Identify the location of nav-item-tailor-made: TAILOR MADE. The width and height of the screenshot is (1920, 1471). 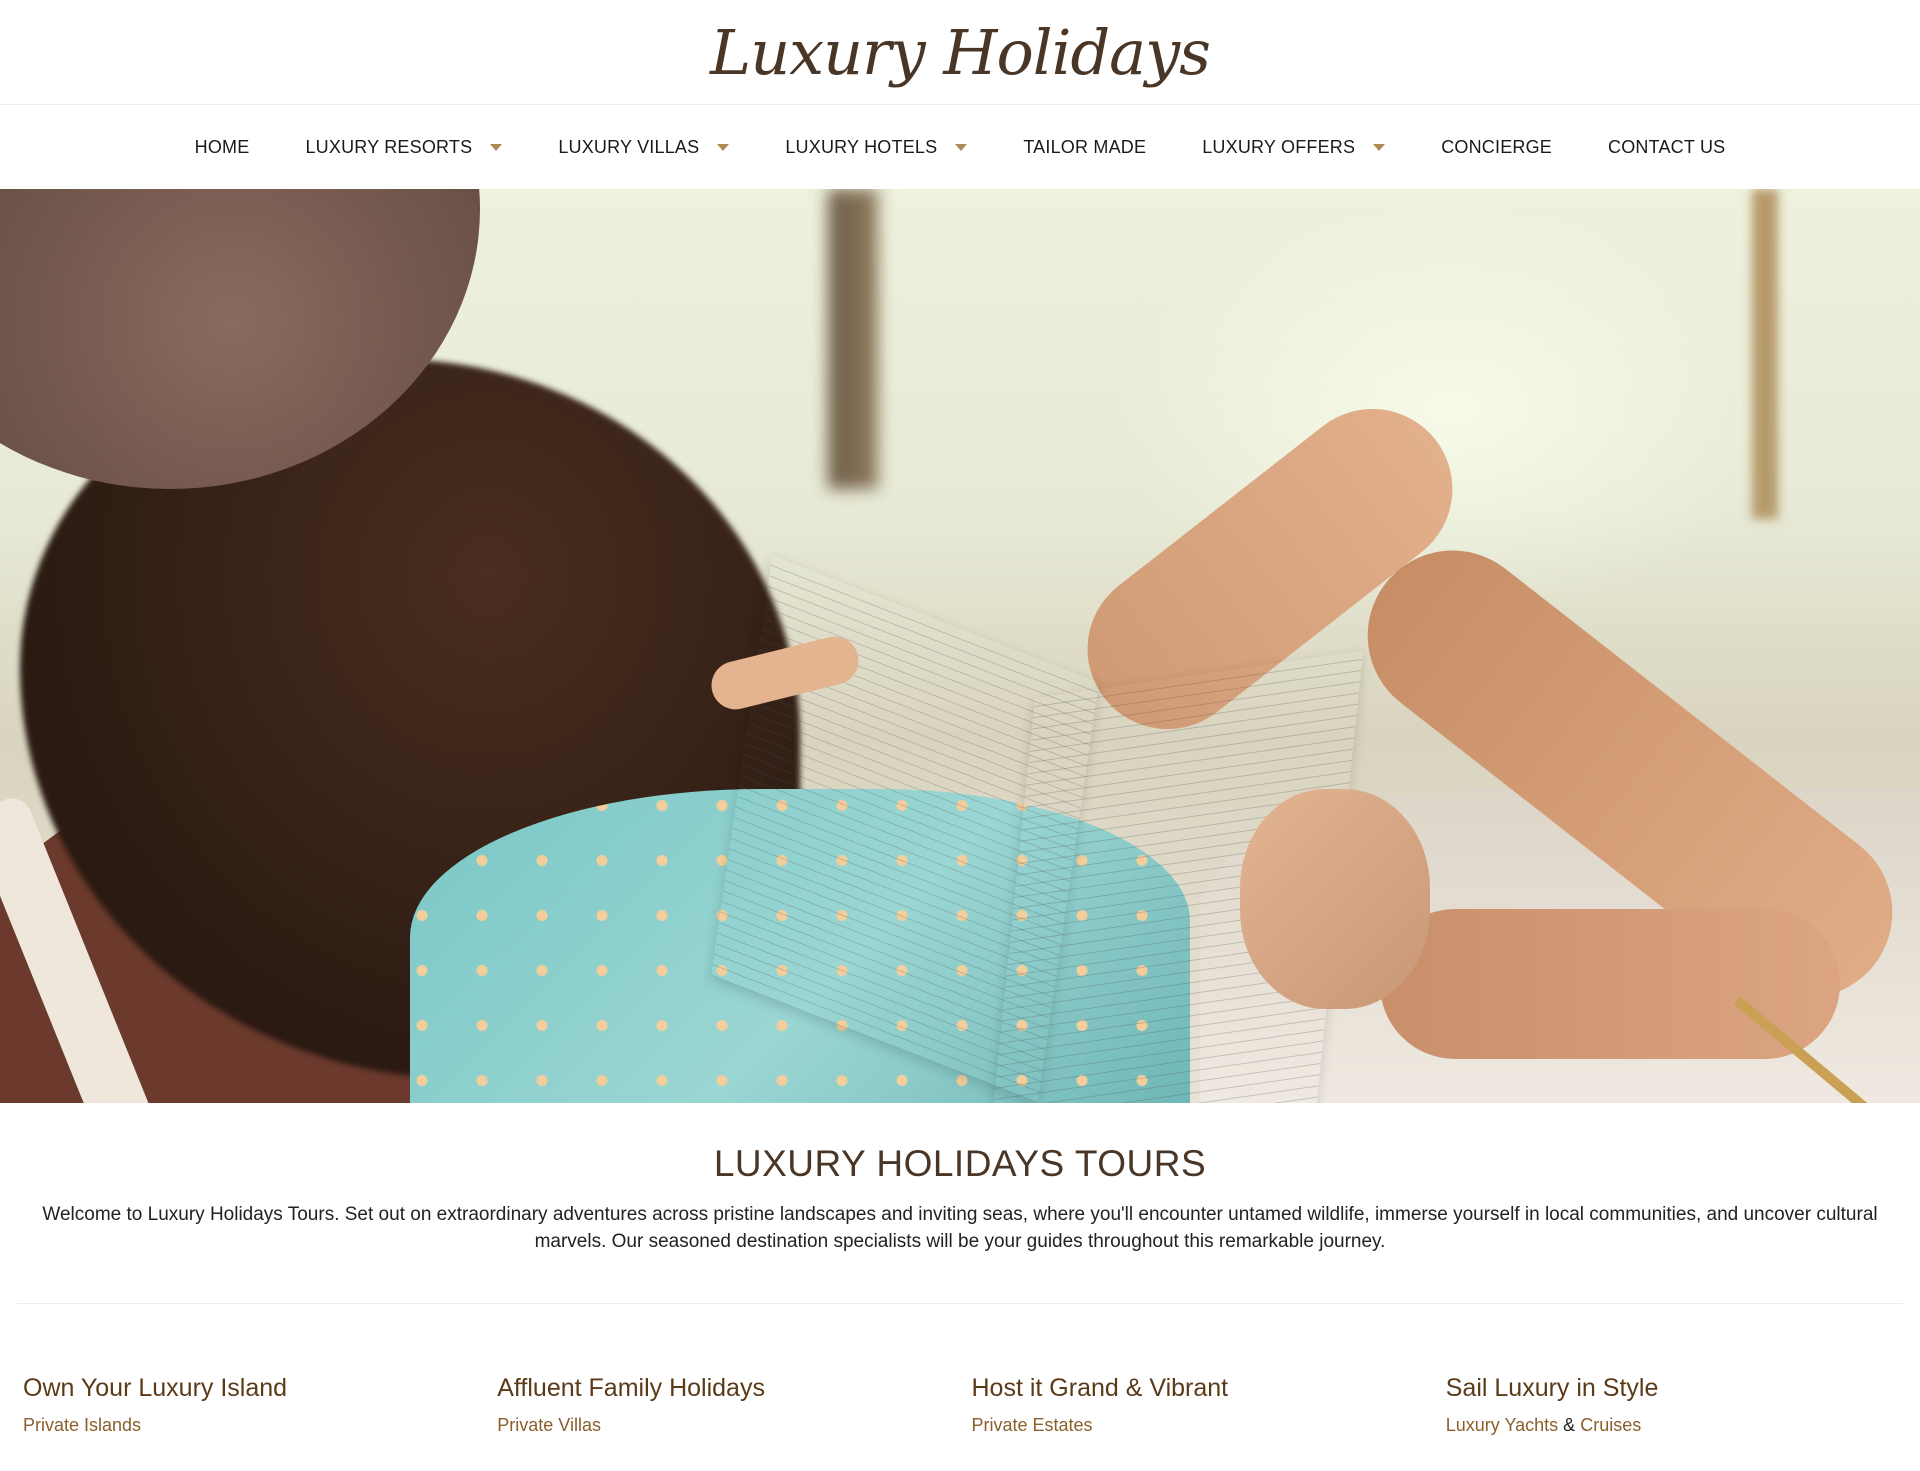
(1084, 147).